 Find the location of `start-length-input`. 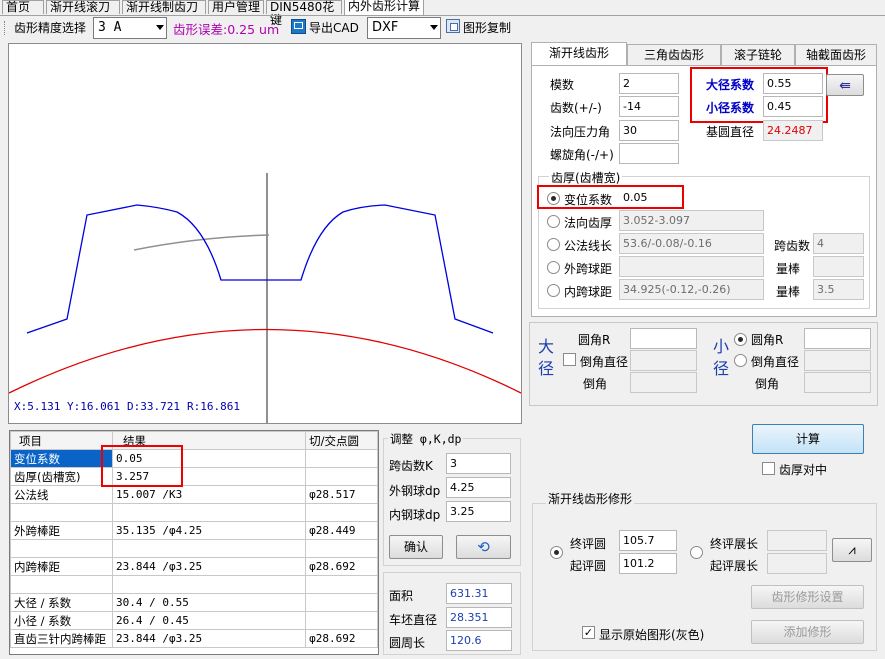

start-length-input is located at coordinates (797, 563).